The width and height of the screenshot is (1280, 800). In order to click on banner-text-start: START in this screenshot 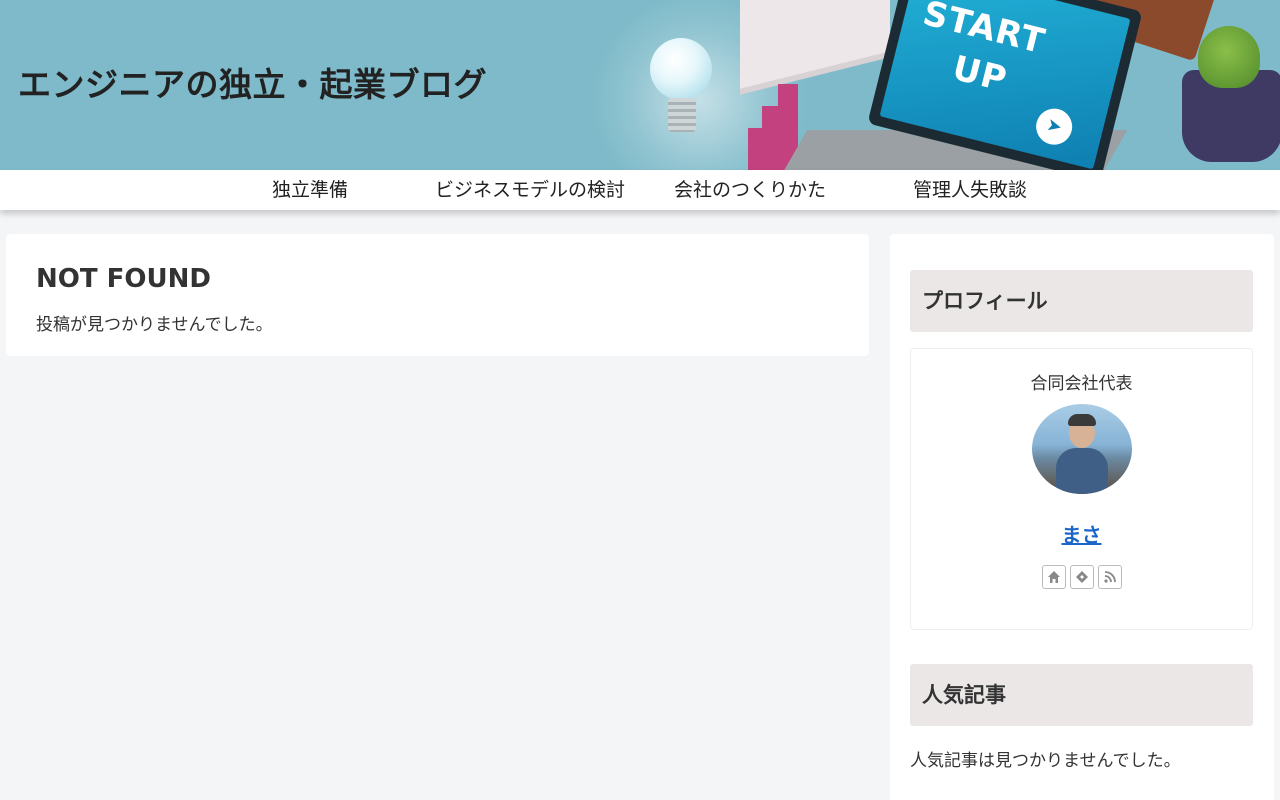, I will do `click(984, 31)`.